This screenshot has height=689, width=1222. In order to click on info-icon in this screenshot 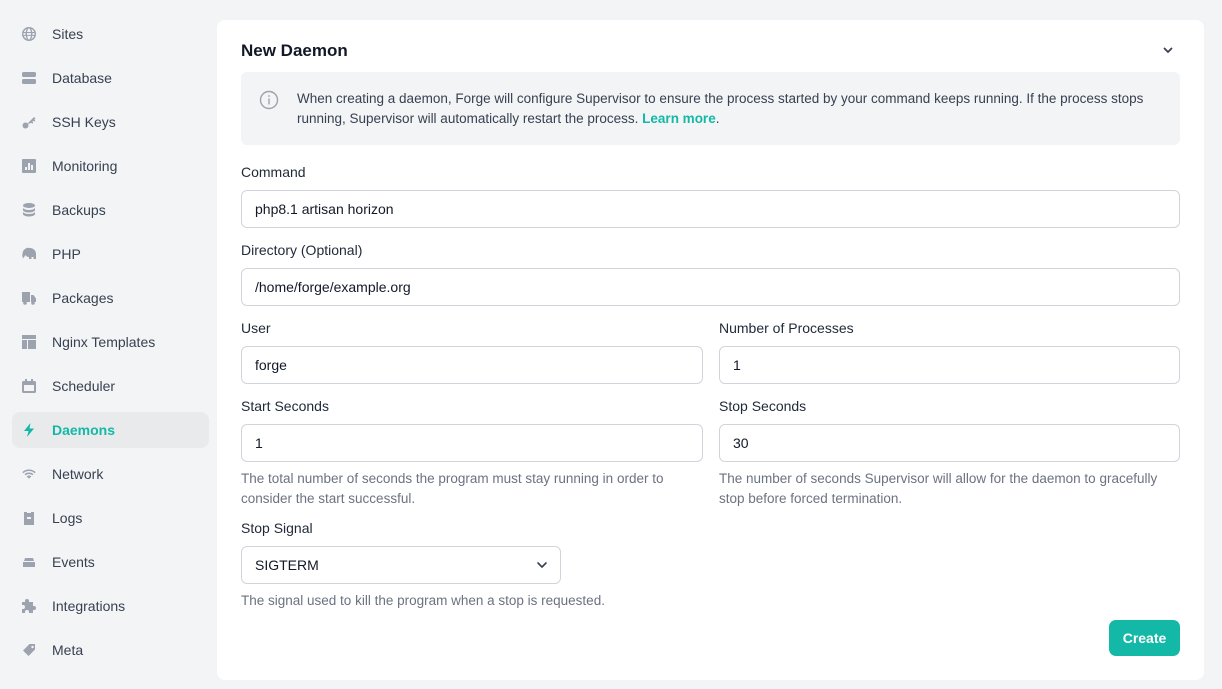, I will do `click(269, 100)`.